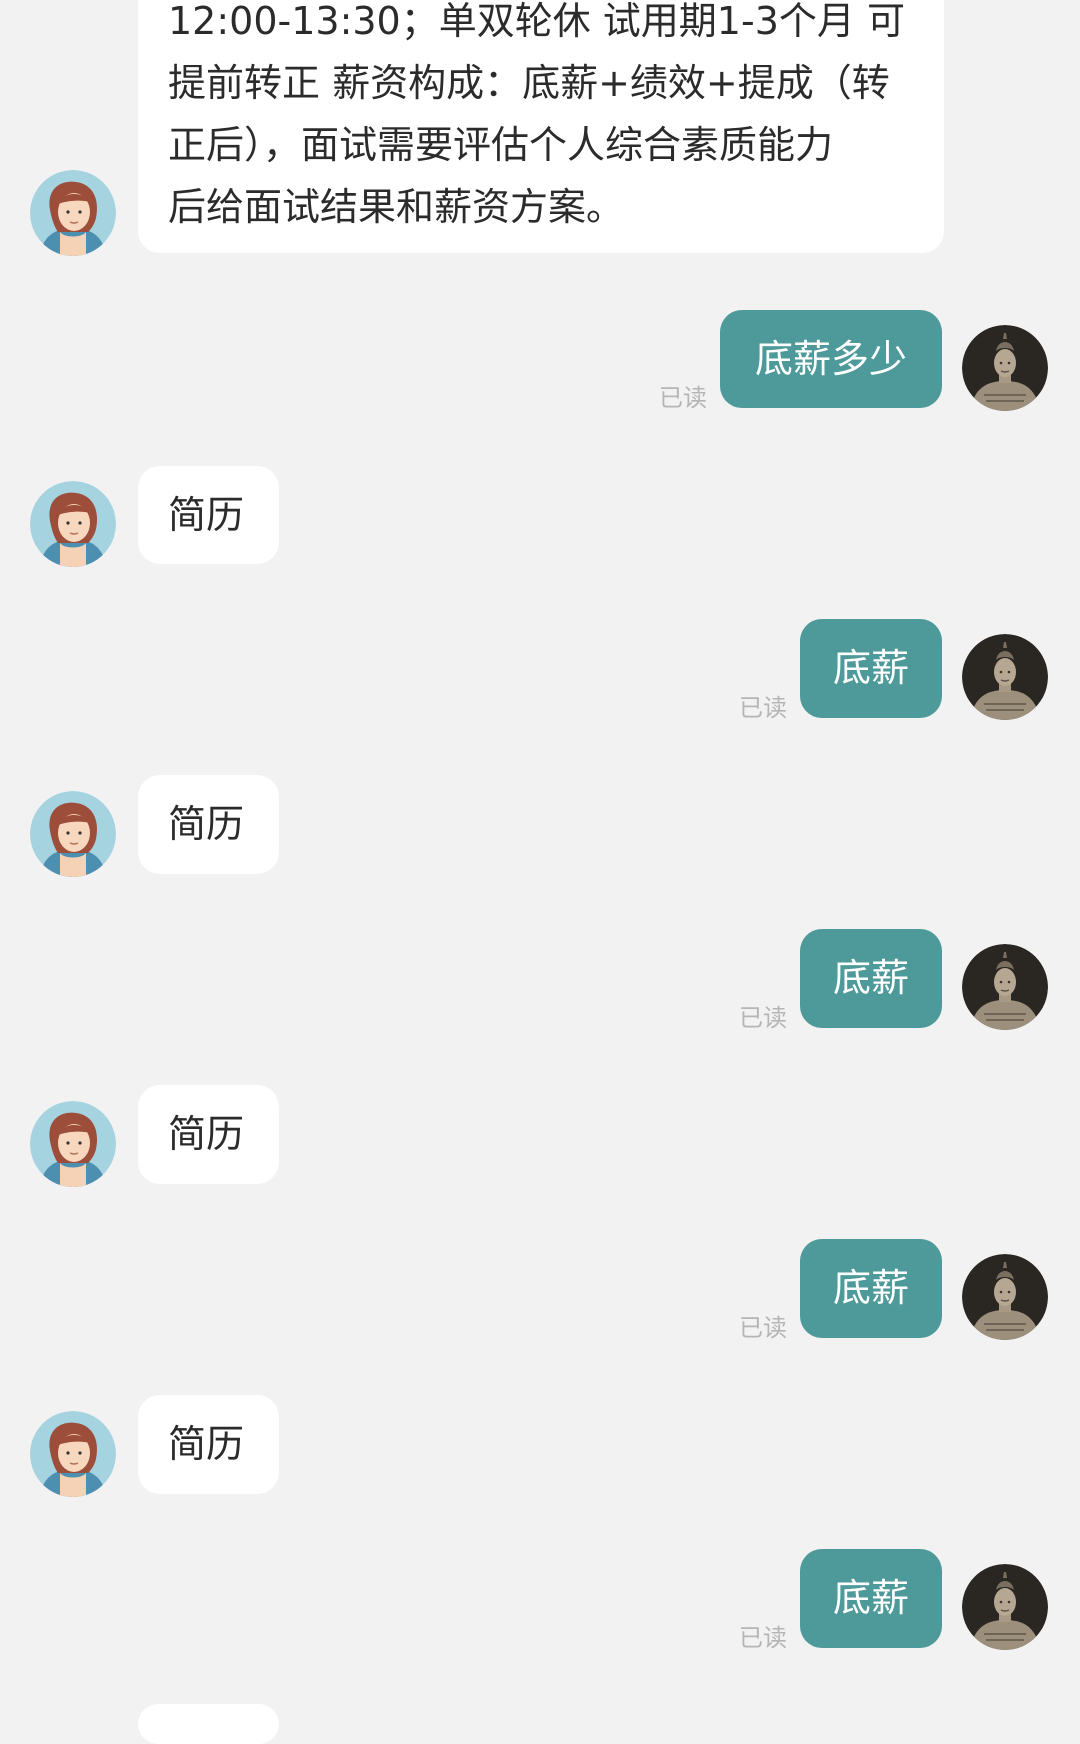  I want to click on message-bubble-base-salary-question: 底薪多少, so click(831, 359).